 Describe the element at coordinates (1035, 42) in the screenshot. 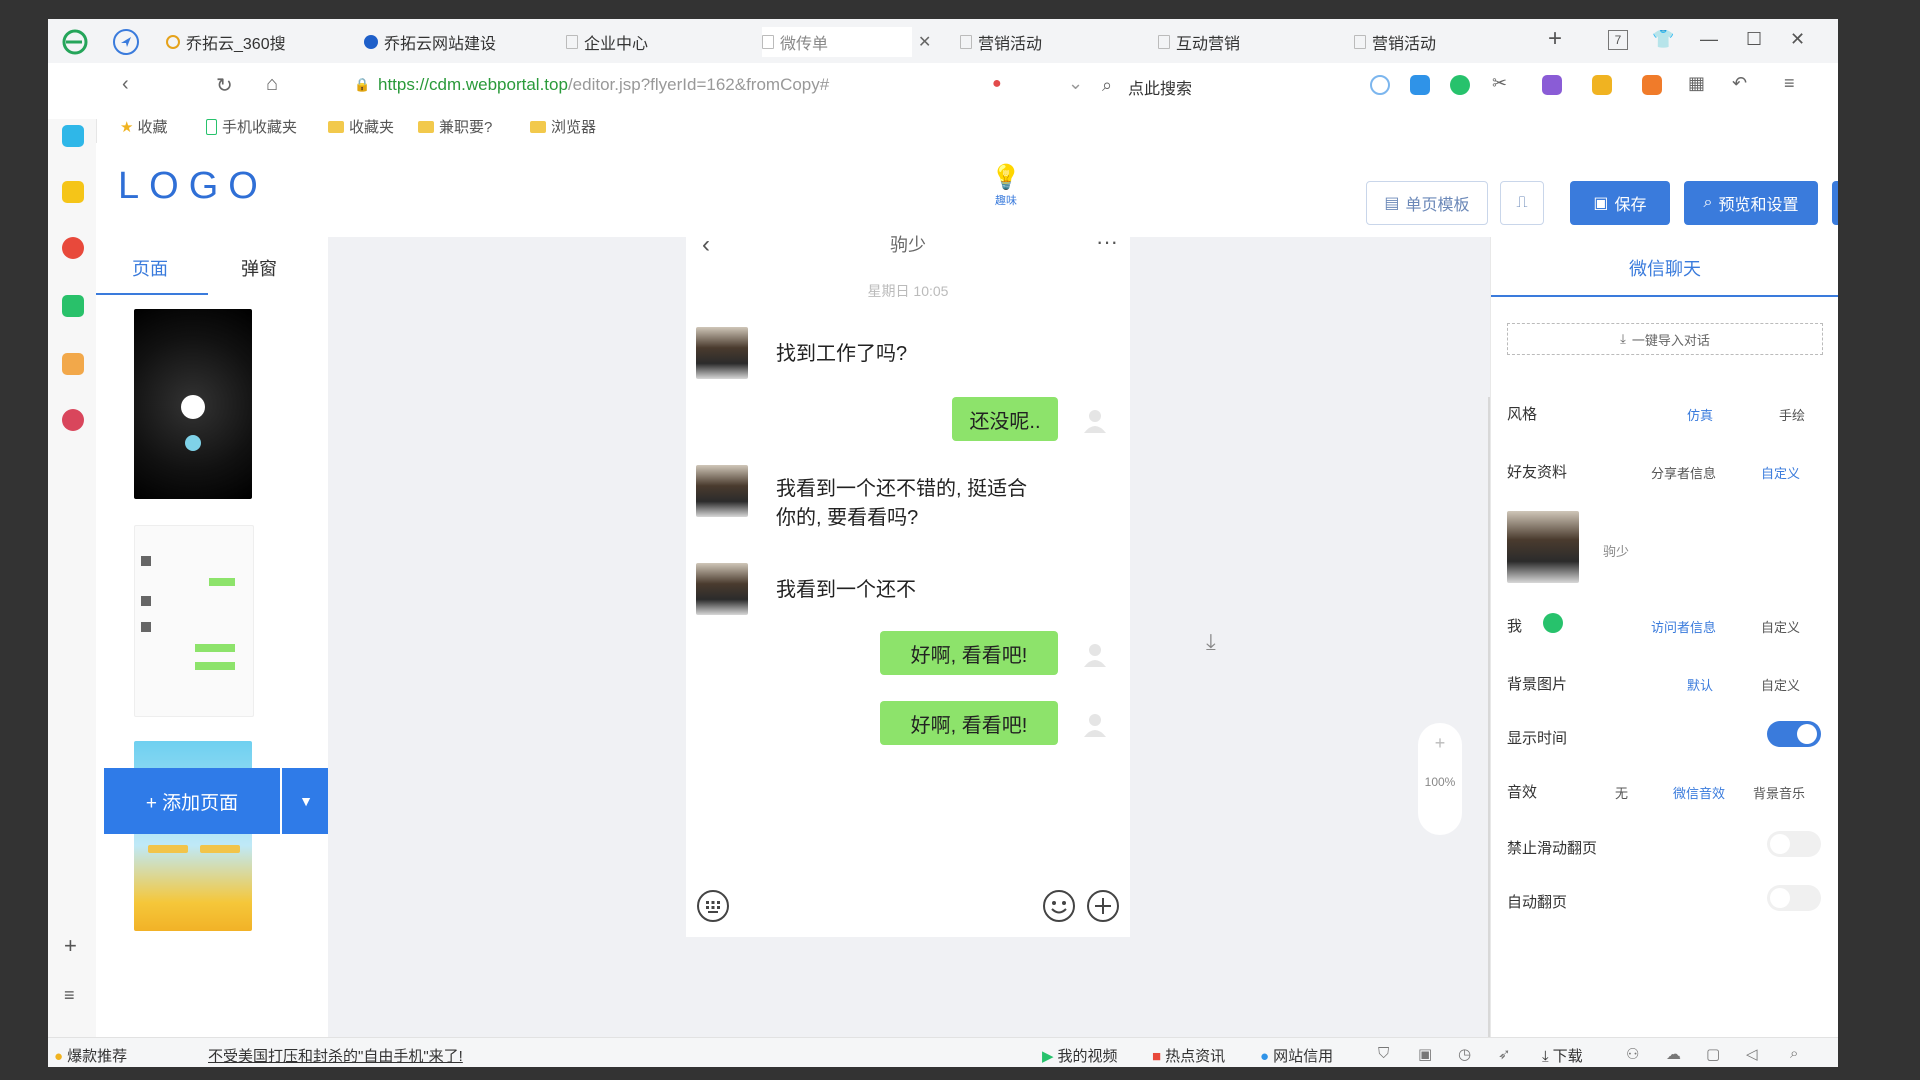

I see `tab-5: 营销活动` at that location.